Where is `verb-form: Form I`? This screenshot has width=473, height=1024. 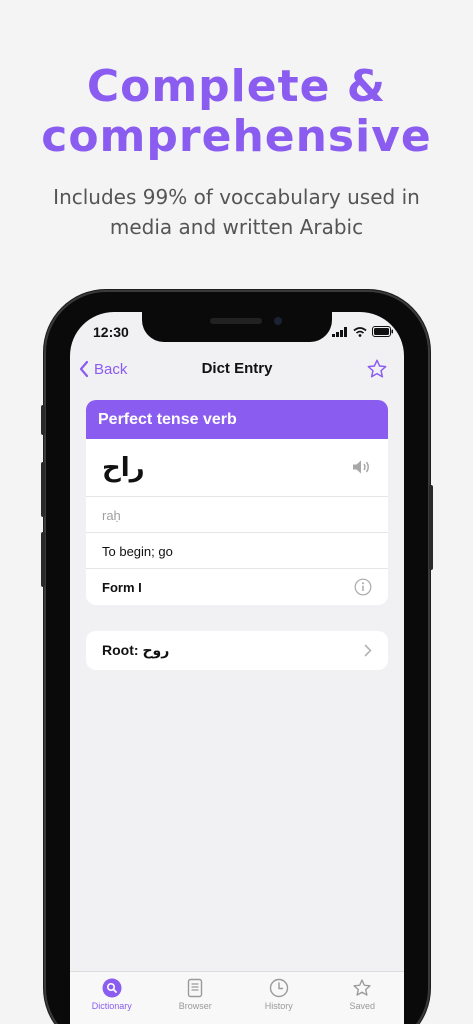 verb-form: Form I is located at coordinates (122, 587).